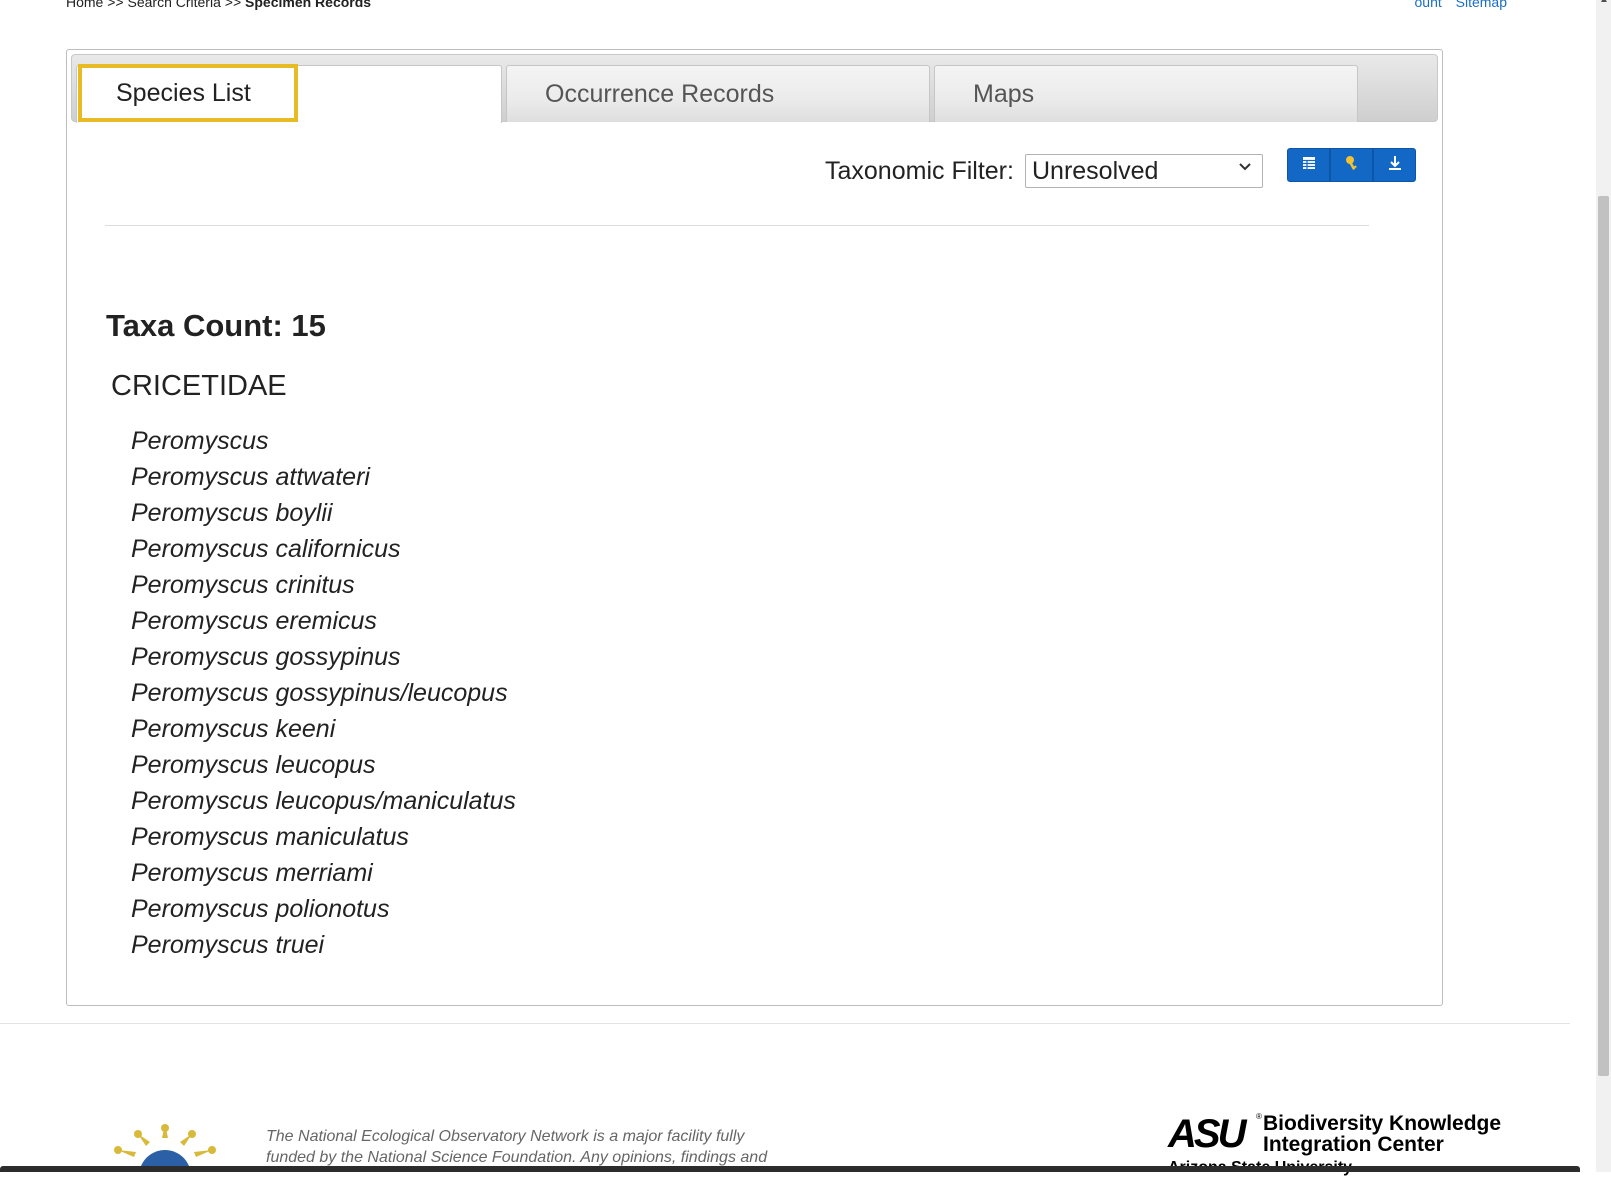  I want to click on species-item: Peromyscus eremicus, so click(323, 621).